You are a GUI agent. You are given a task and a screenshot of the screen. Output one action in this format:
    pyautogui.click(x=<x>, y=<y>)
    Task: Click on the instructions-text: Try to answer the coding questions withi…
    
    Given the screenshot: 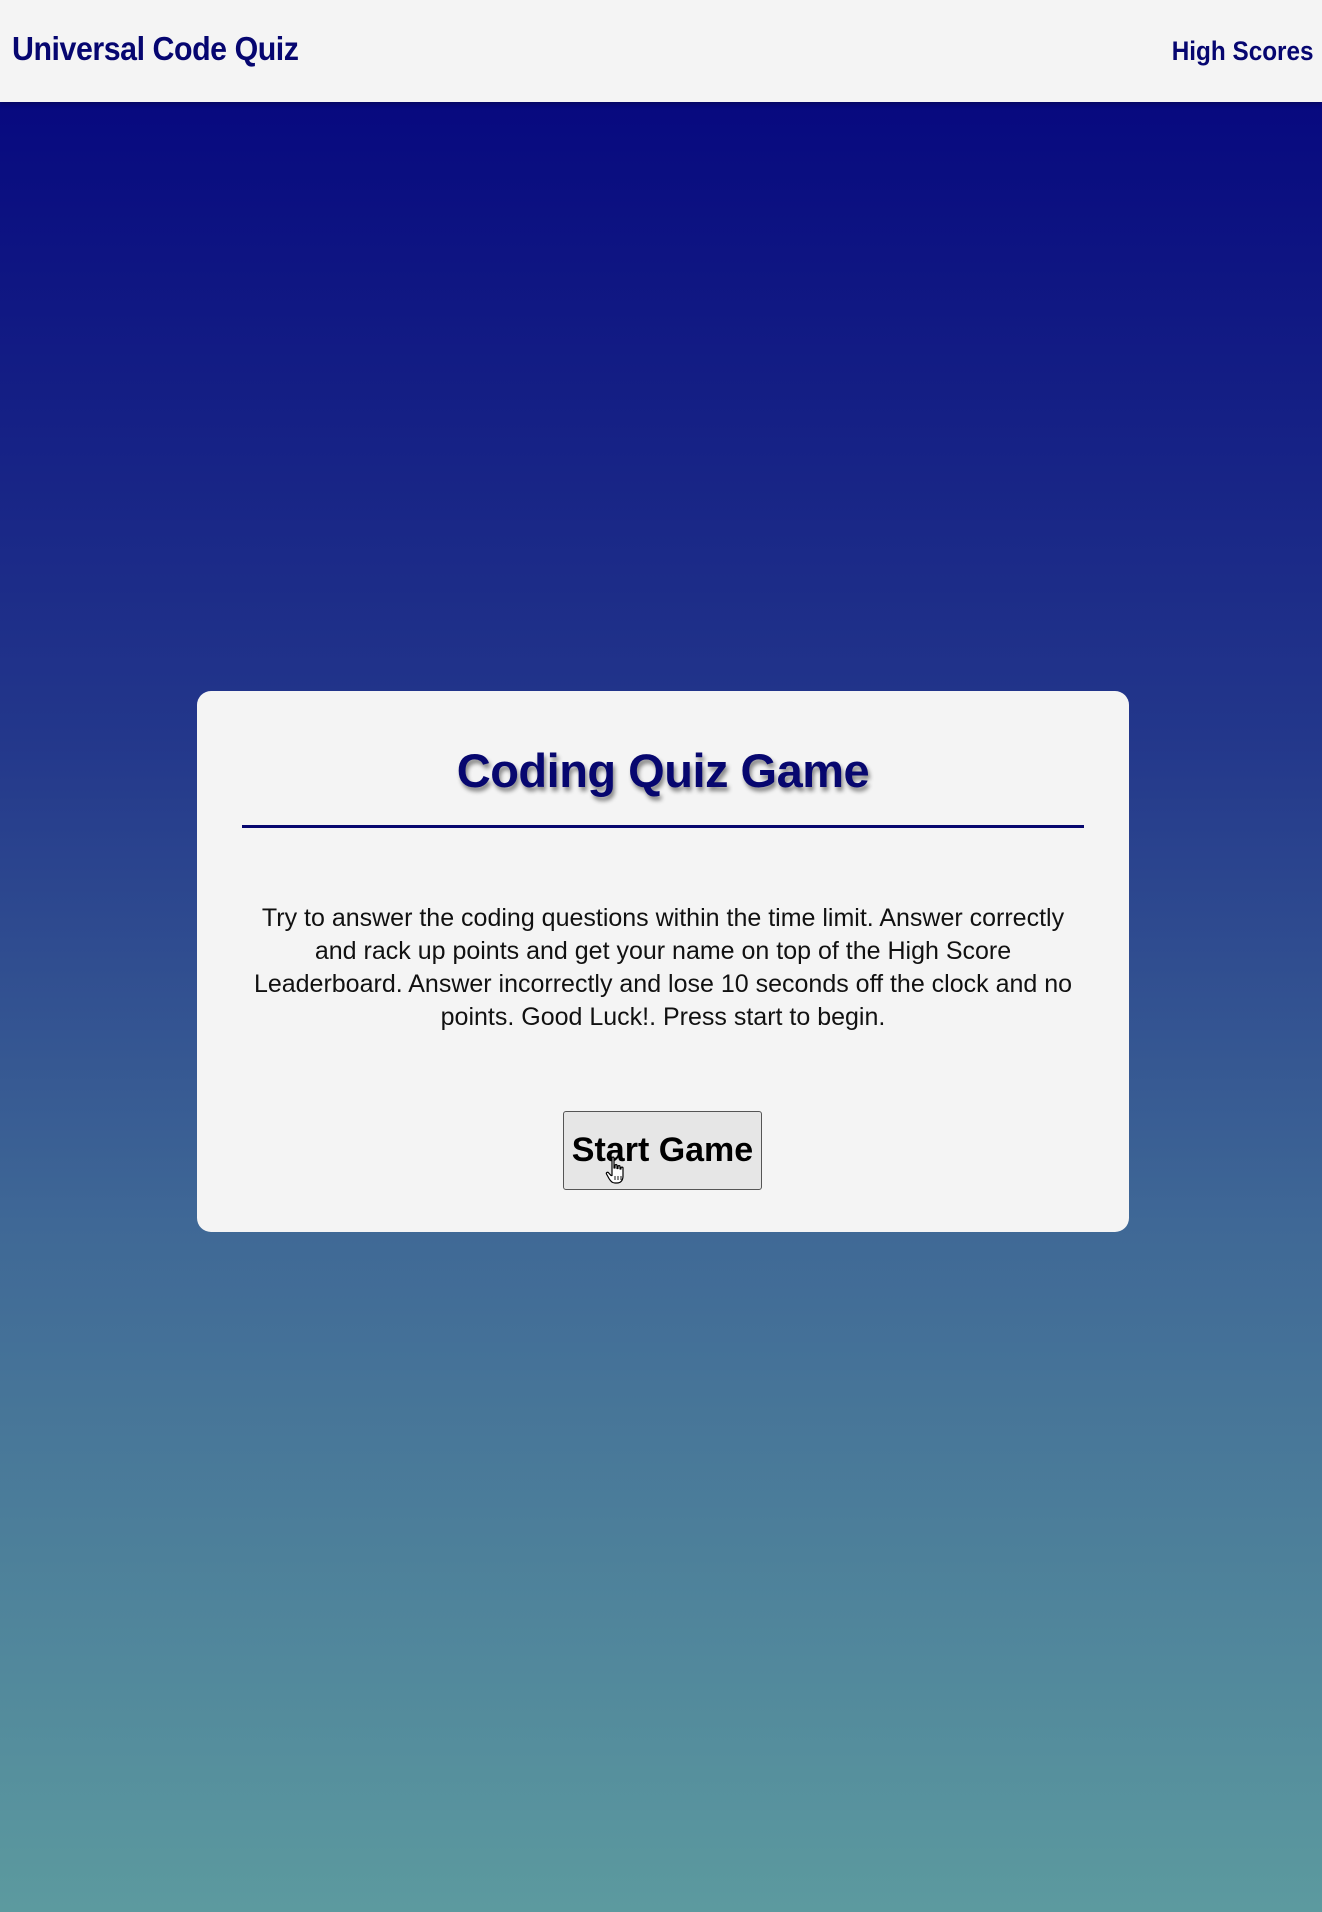 What is the action you would take?
    pyautogui.click(x=663, y=967)
    